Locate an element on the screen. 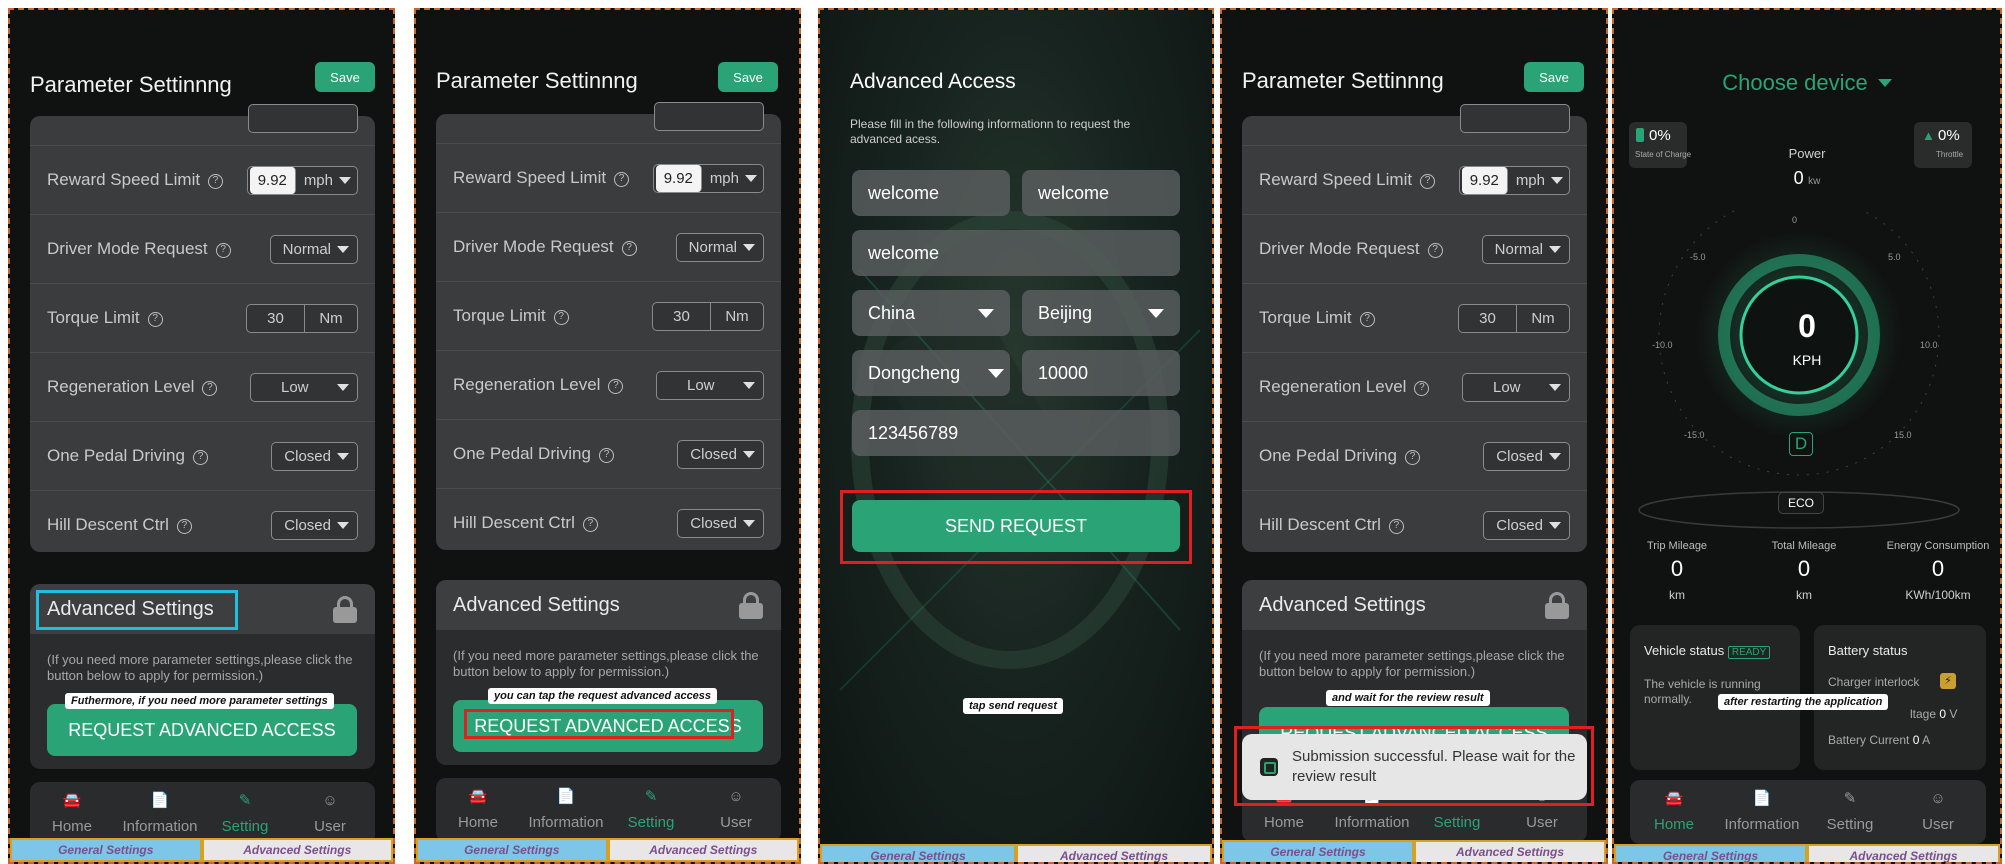  request-advanced-access-button: REQUEST ADVANCED ACCESS is located at coordinates (202, 730).